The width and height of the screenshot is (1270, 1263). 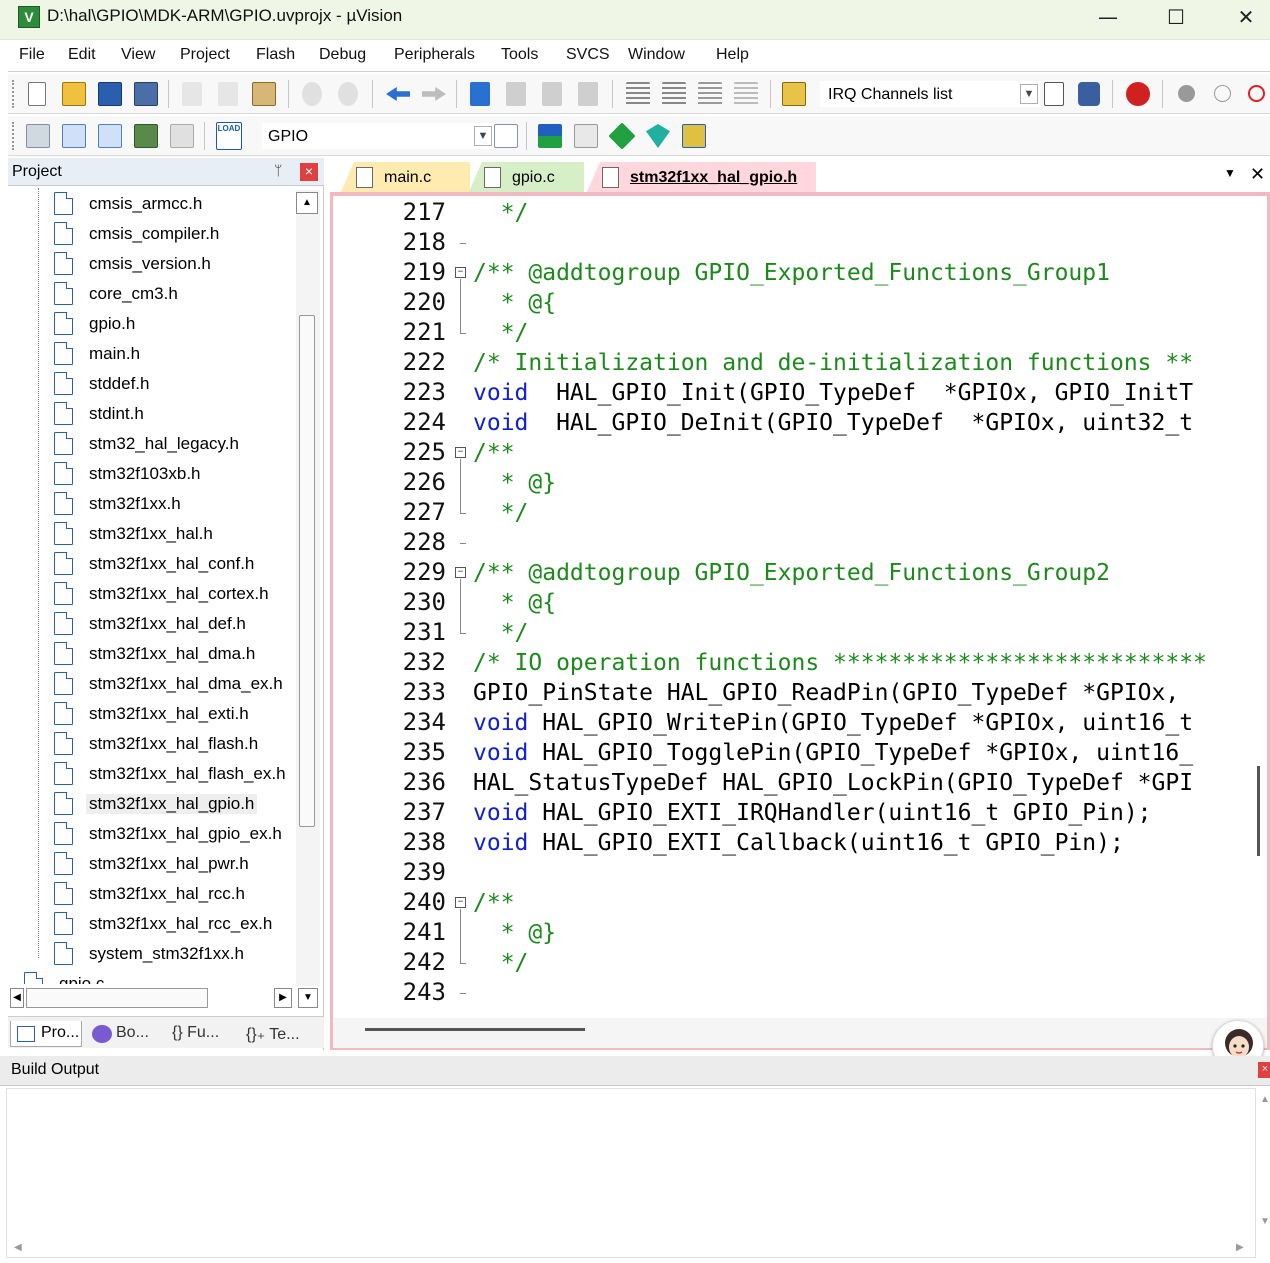 What do you see at coordinates (1222, 93) in the screenshot?
I see `breakpoint-disable-icon` at bounding box center [1222, 93].